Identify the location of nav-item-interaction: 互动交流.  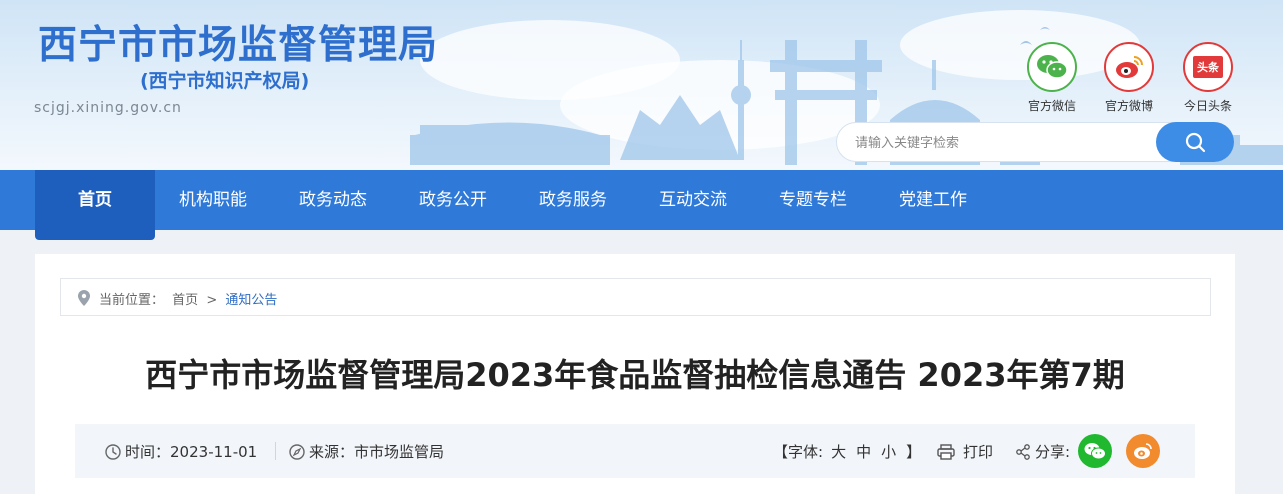
(693, 200).